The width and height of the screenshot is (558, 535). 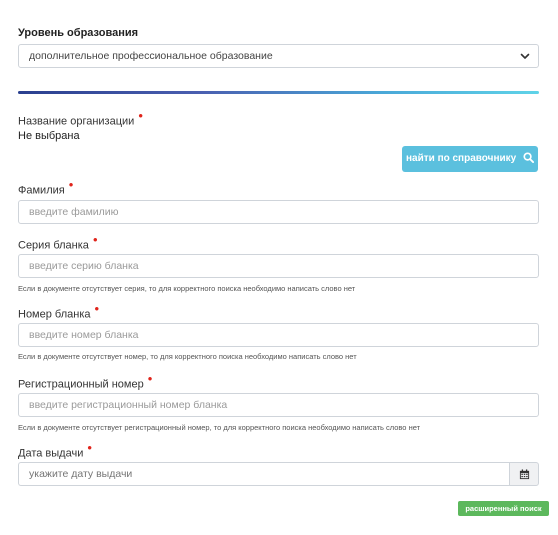 What do you see at coordinates (461, 158) in the screenshot?
I see `lookup-button-label: найти по справочнику` at bounding box center [461, 158].